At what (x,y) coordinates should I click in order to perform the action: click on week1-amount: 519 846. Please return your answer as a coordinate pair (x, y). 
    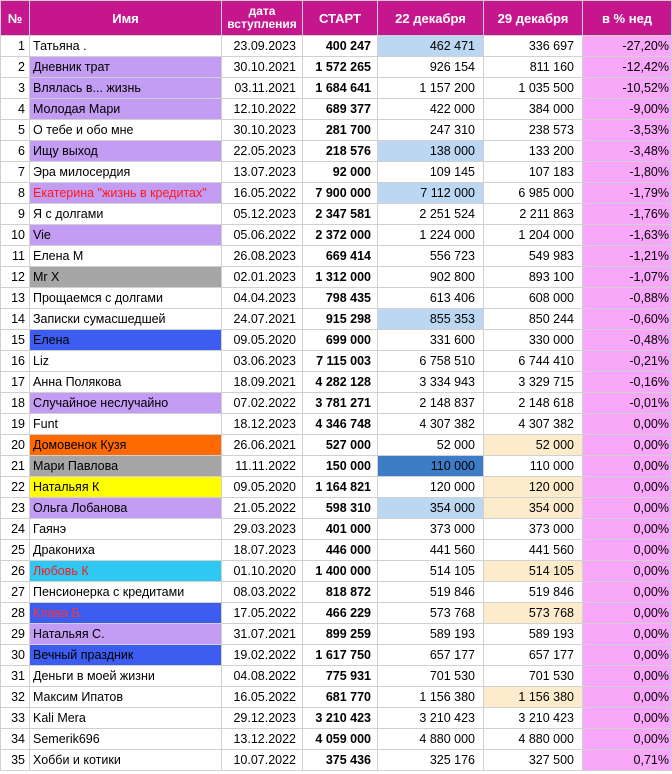
    Looking at the image, I should click on (430, 592).